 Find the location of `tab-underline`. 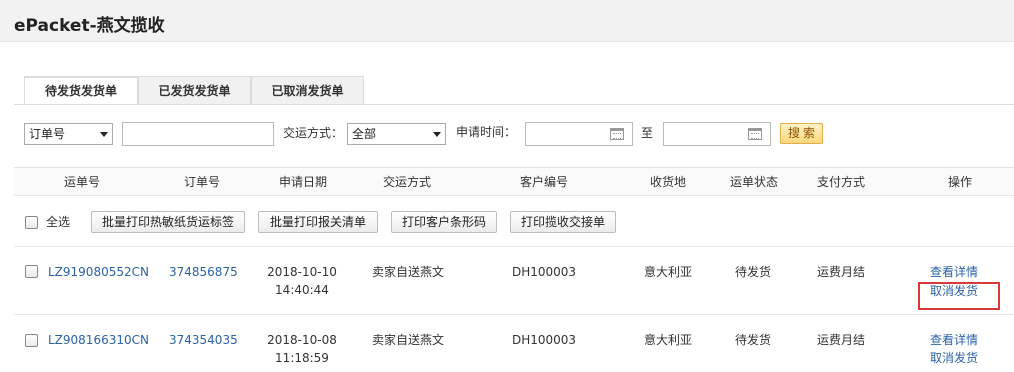

tab-underline is located at coordinates (514, 104).